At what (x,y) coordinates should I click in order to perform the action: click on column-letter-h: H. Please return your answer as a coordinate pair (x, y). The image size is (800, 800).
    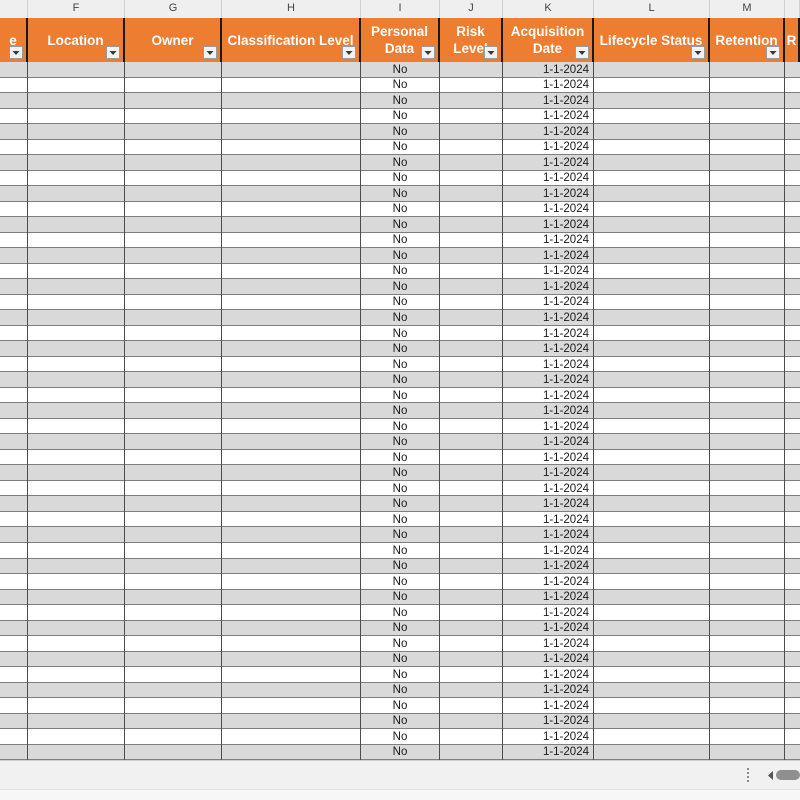
    Looking at the image, I should click on (291, 9).